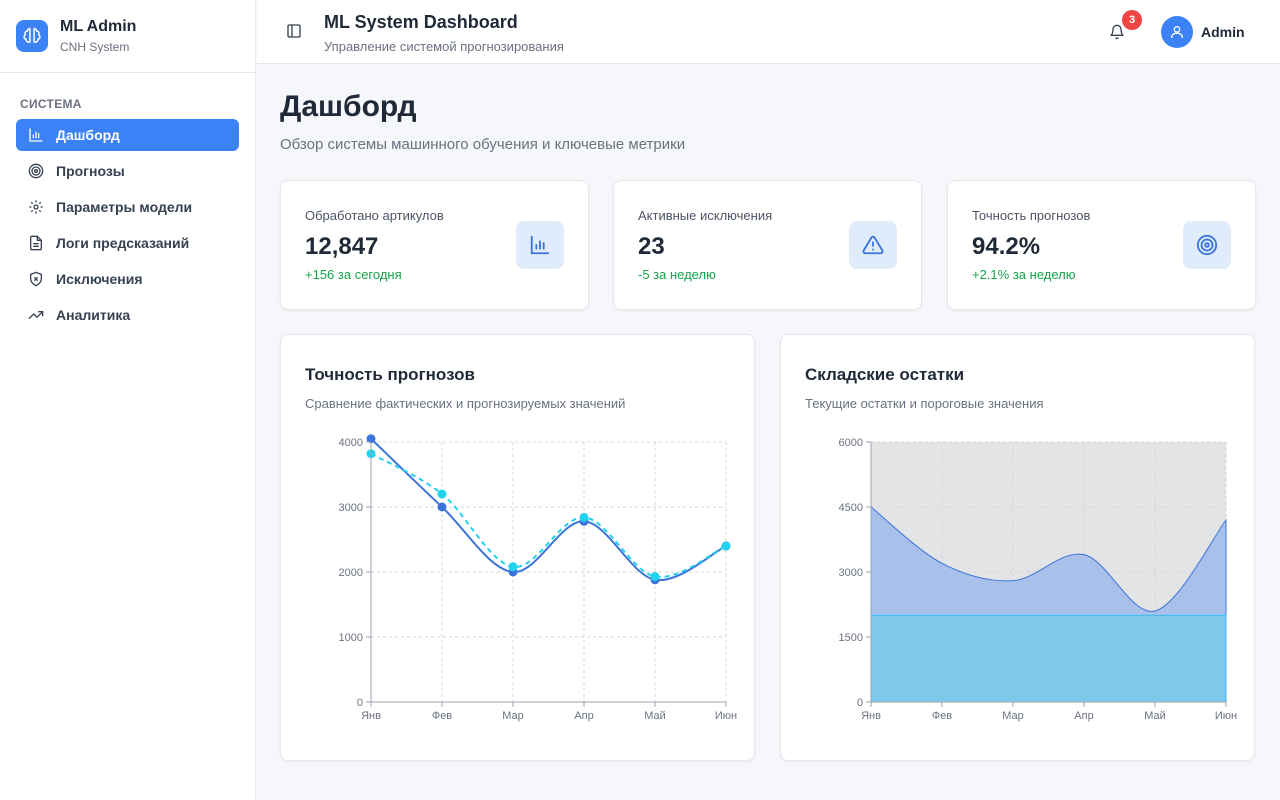  What do you see at coordinates (36, 207) in the screenshot?
I see `gear-icon` at bounding box center [36, 207].